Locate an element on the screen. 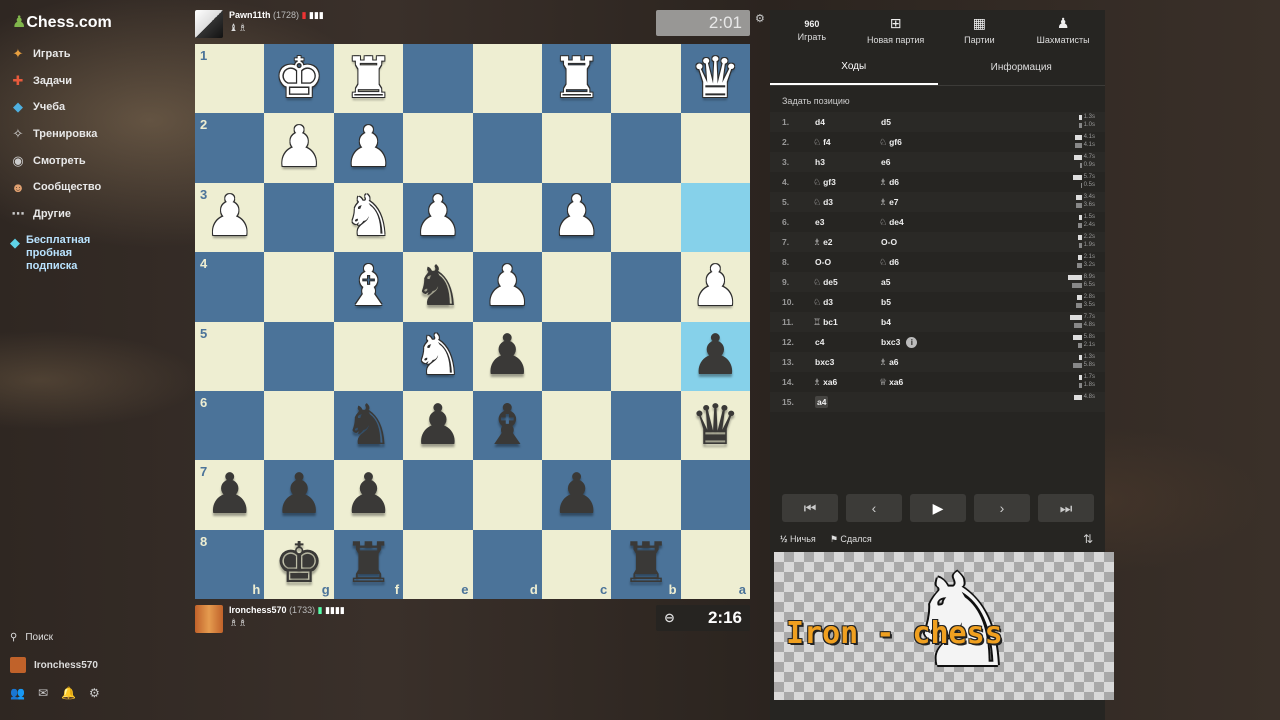 Image resolution: width=1280 pixels, height=720 pixels. white-move: ♘ de5 is located at coordinates (846, 282).